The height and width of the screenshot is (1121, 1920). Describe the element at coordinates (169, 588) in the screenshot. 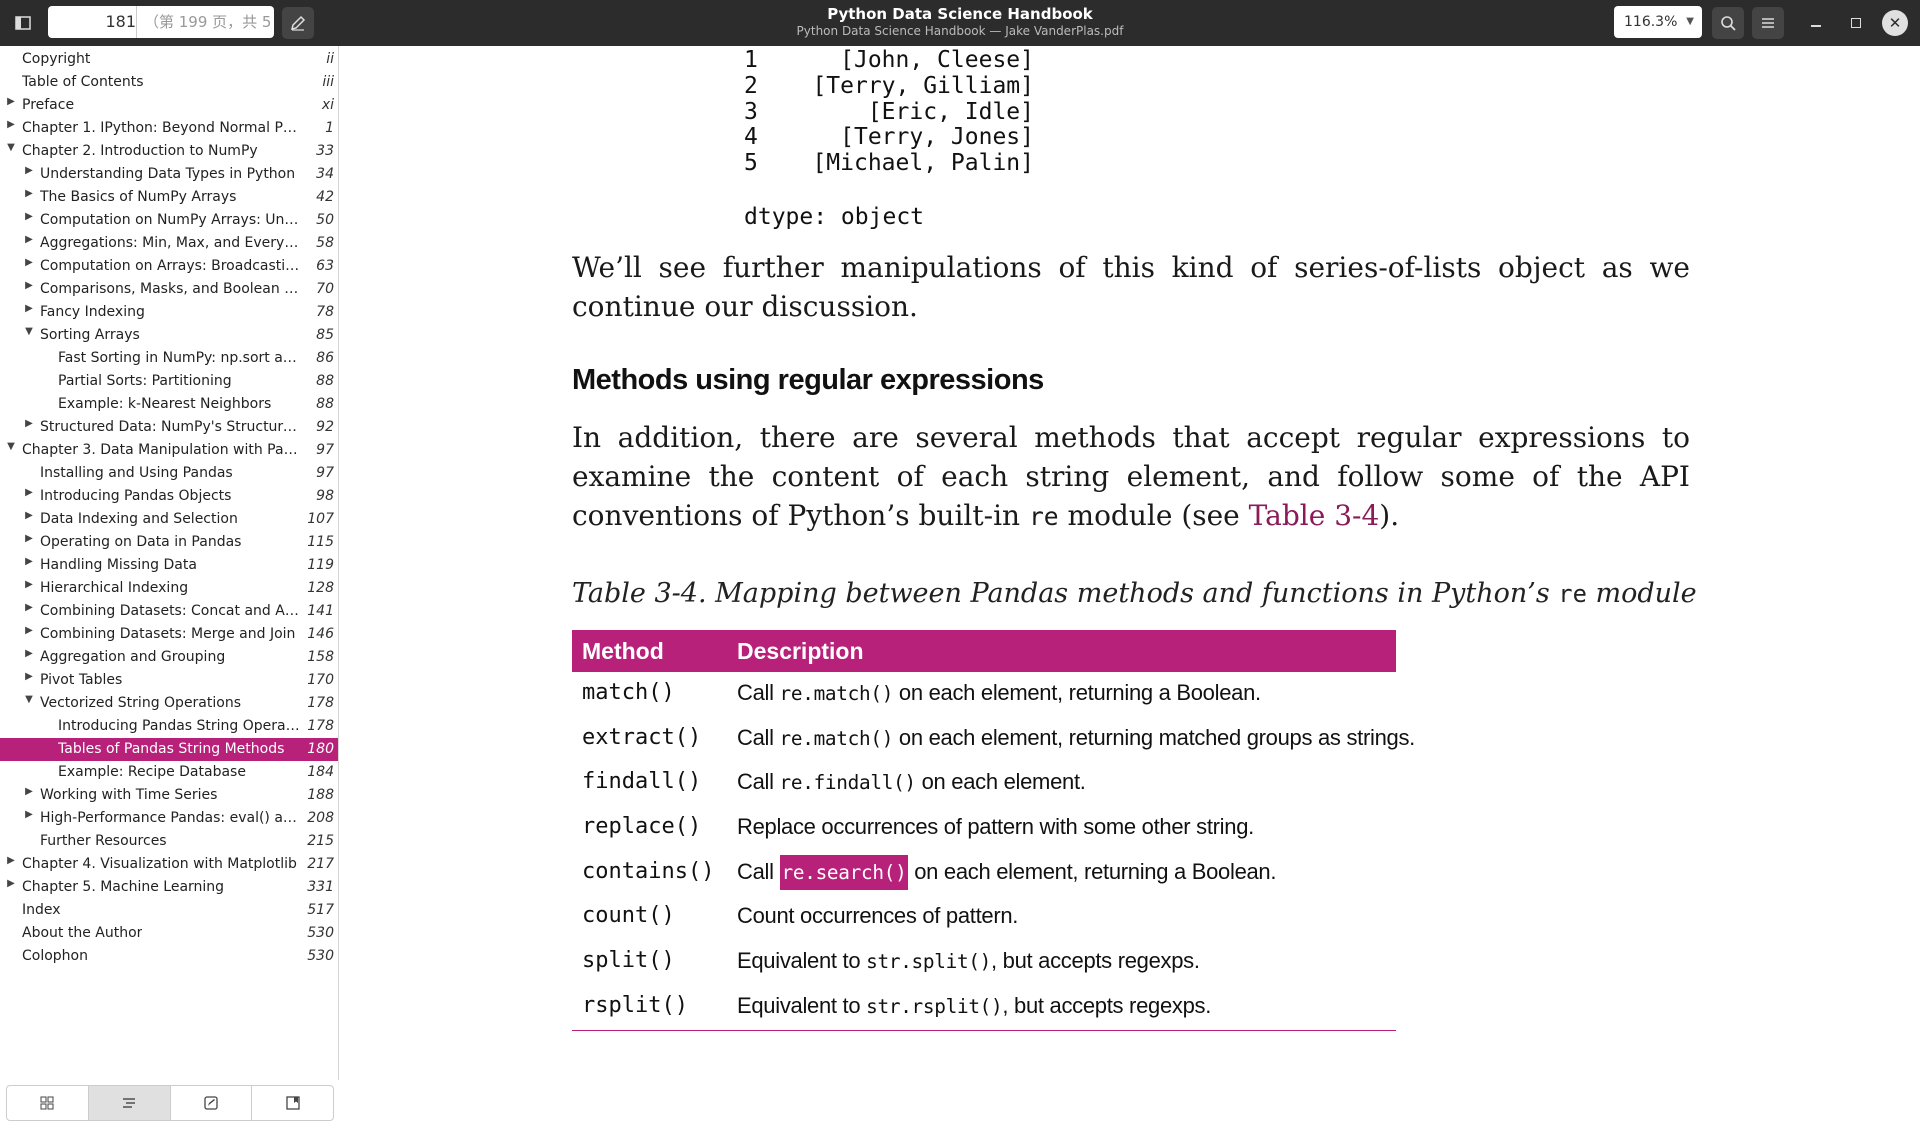

I see `toc-item: ▶ Hierarchical Indexing 128` at that location.